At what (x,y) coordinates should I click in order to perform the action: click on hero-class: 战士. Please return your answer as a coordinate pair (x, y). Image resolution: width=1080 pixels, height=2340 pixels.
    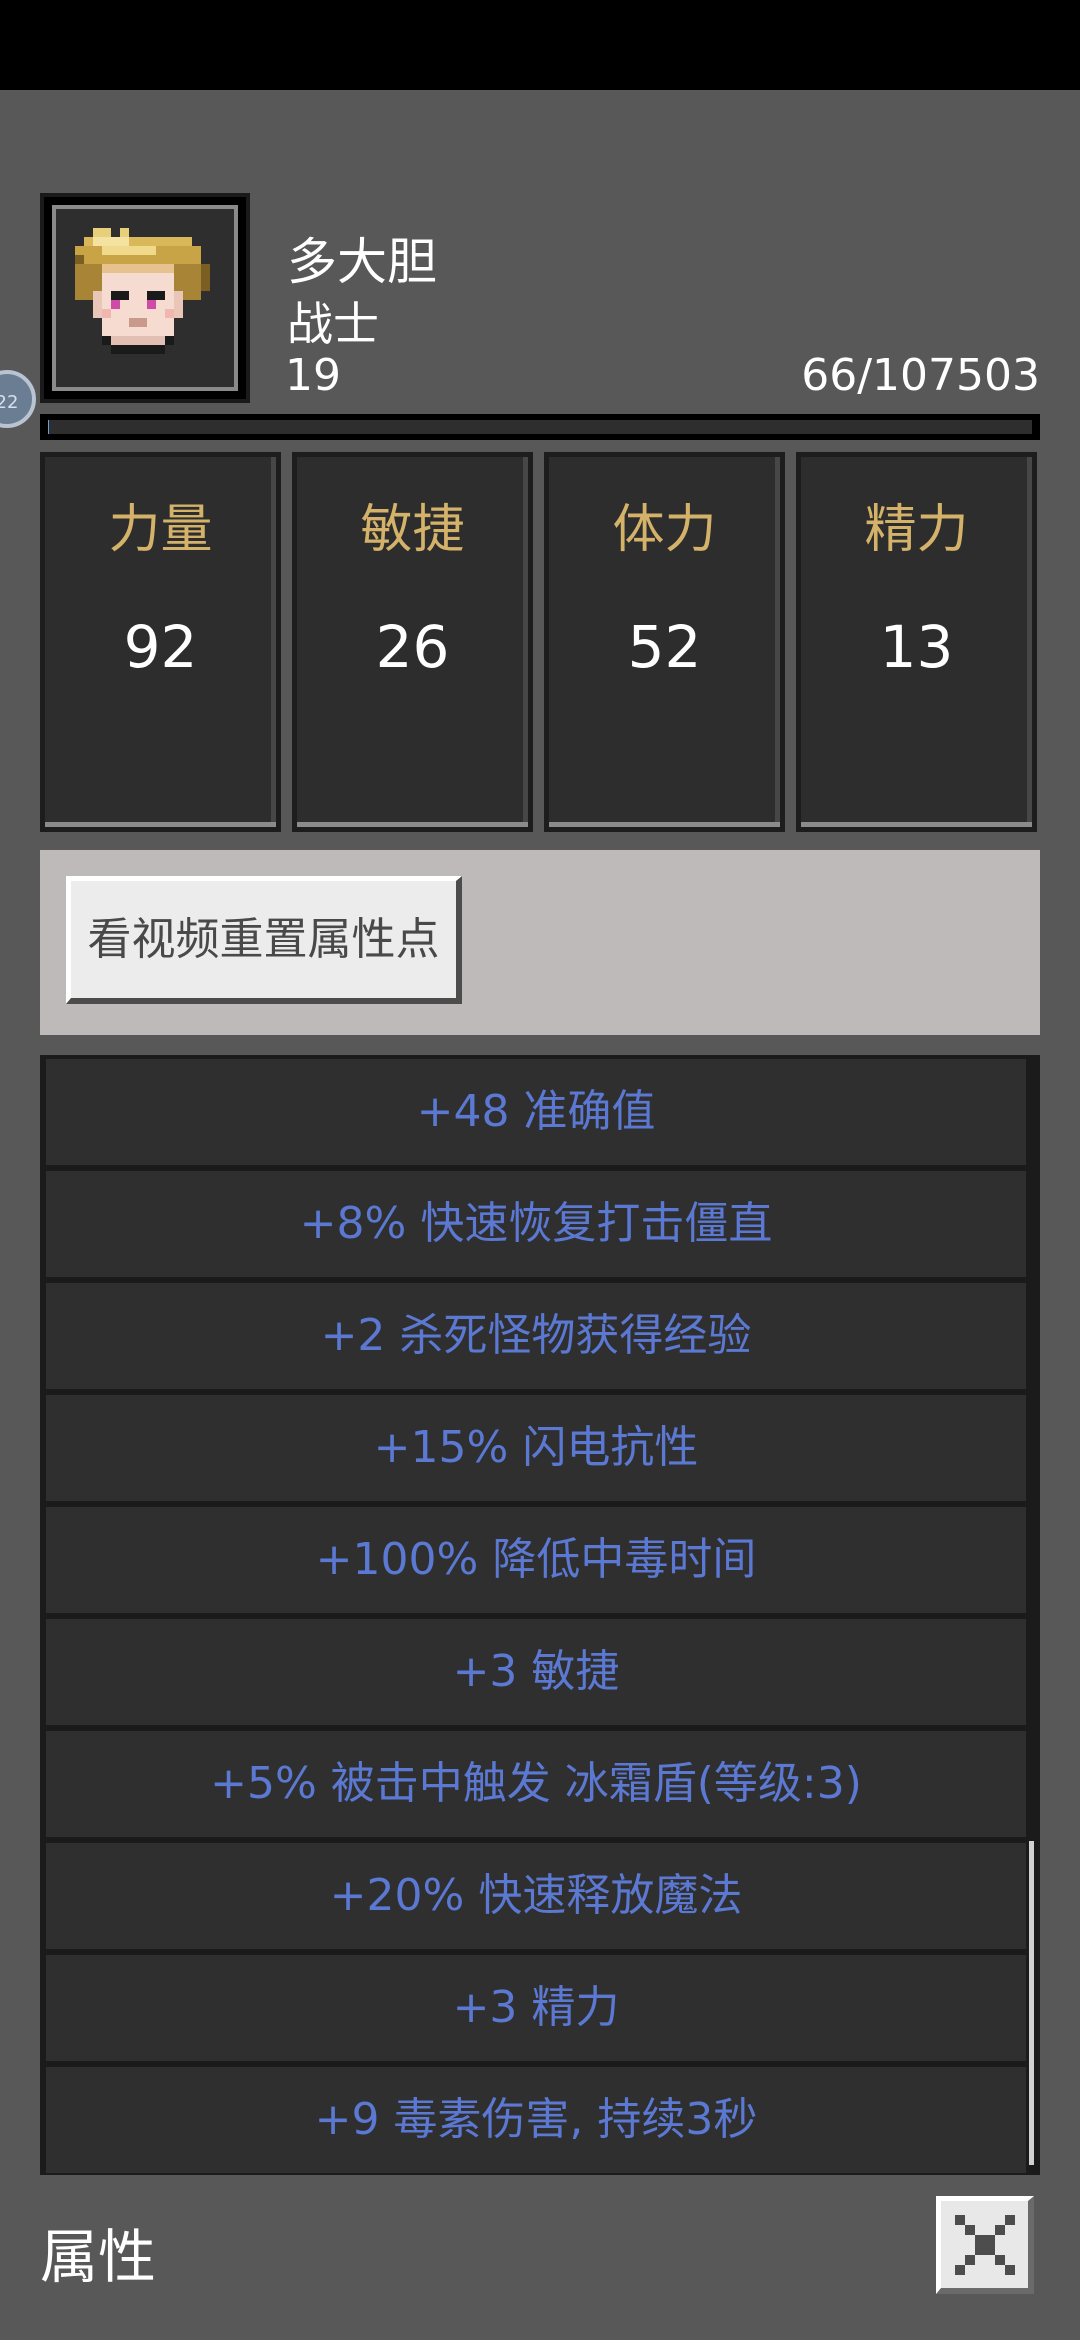
    Looking at the image, I should click on (333, 324).